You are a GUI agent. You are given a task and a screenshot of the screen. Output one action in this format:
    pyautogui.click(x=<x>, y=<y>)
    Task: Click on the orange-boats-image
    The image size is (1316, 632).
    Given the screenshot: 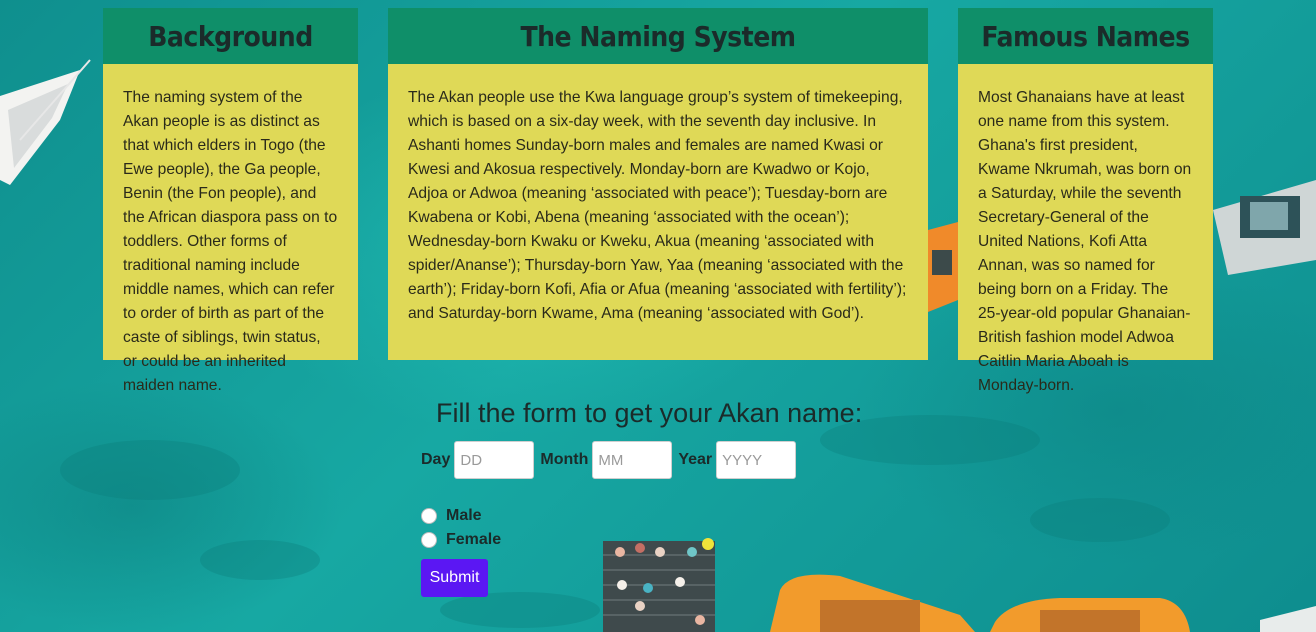 What is the action you would take?
    pyautogui.click(x=1043, y=603)
    